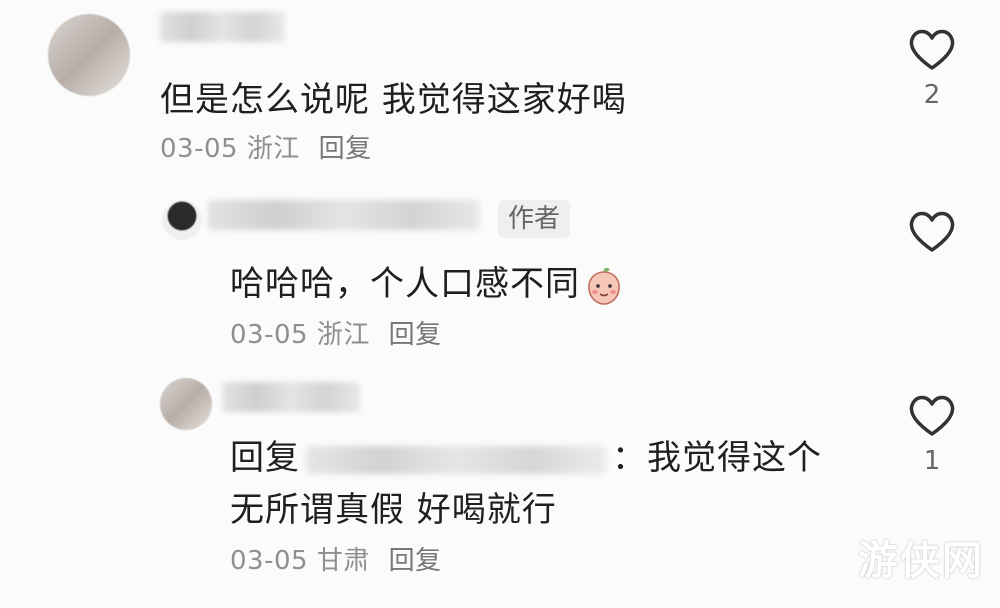 The height and width of the screenshot is (608, 1000). I want to click on comment-meta: 03-05 甘肃 回复, so click(336, 558).